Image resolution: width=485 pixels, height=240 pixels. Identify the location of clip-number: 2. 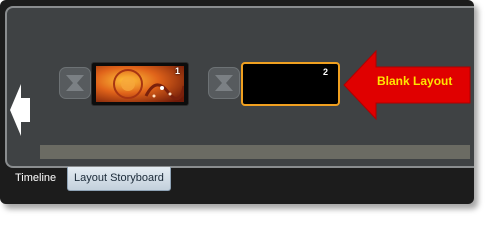
(325, 72).